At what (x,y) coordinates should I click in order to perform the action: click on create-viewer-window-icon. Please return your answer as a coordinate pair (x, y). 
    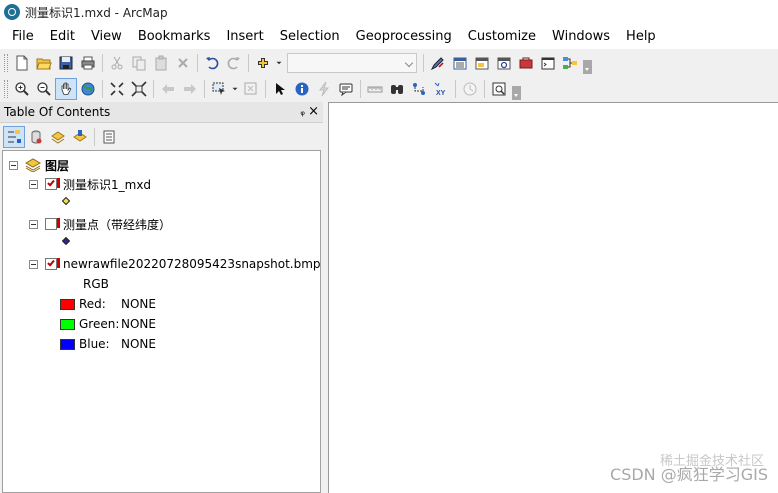
    Looking at the image, I should click on (499, 89).